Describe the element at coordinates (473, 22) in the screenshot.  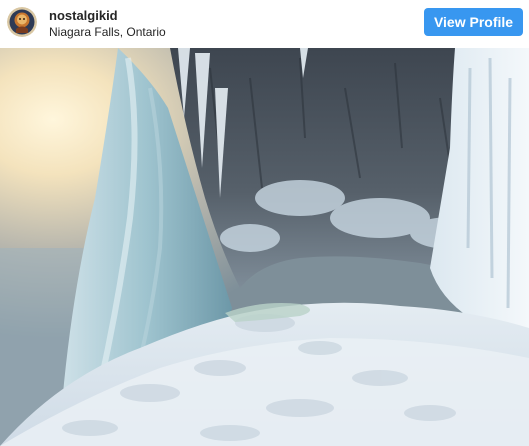
I see `view-profile-button: View Profile` at that location.